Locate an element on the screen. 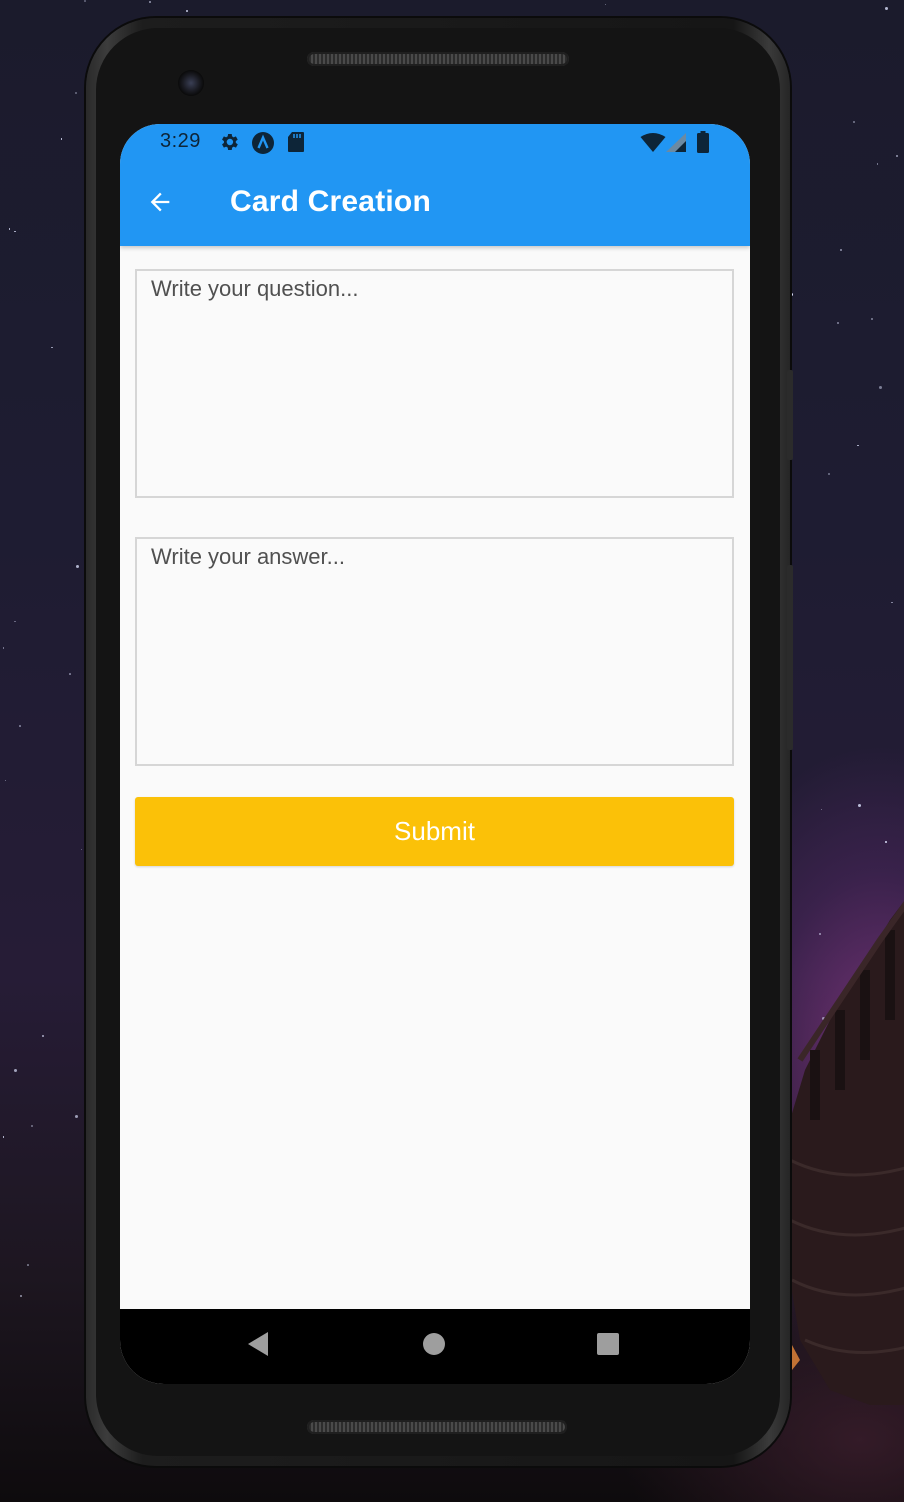  answer-input is located at coordinates (434, 651).